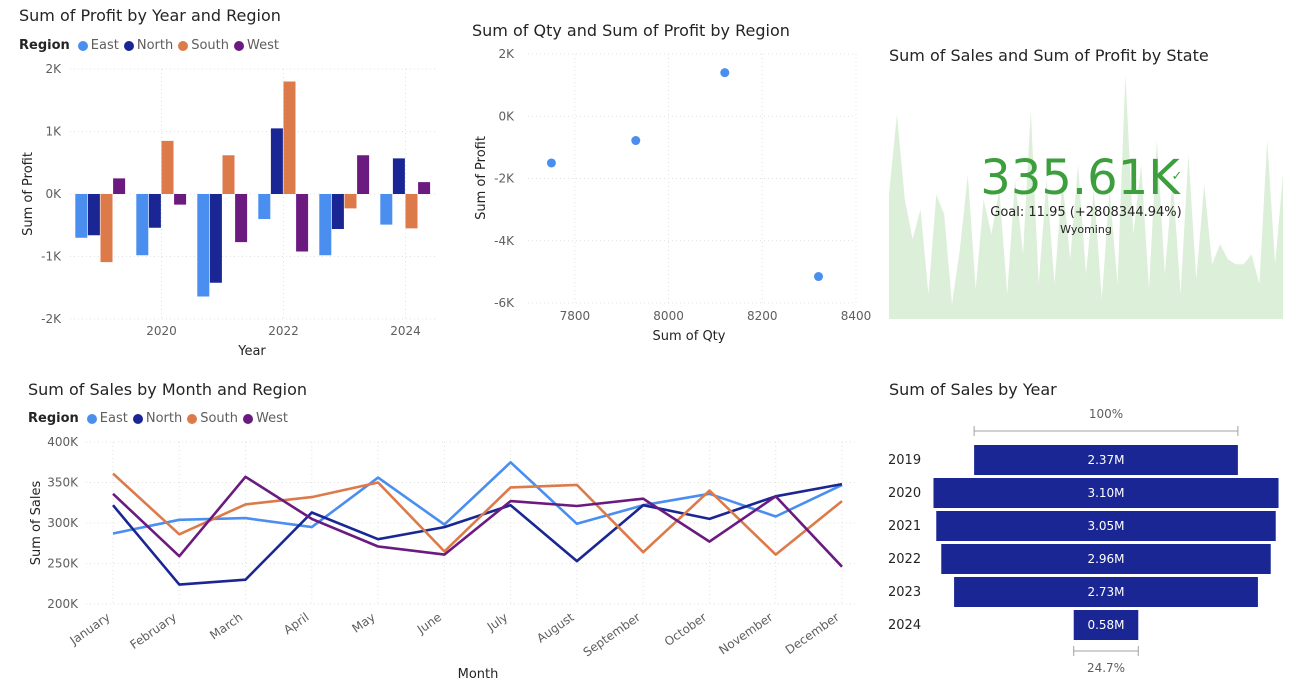  Describe the element at coordinates (478, 674) in the screenshot. I see `x-axis-title: Month` at that location.